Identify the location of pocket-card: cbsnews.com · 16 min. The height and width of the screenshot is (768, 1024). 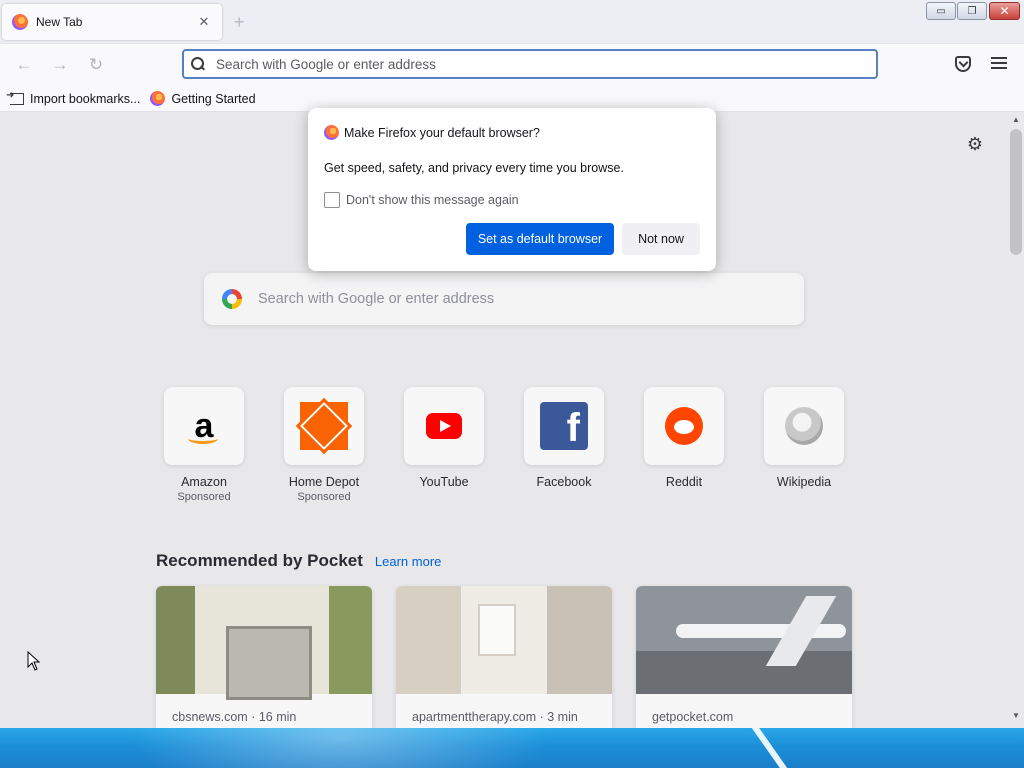
(264, 657).